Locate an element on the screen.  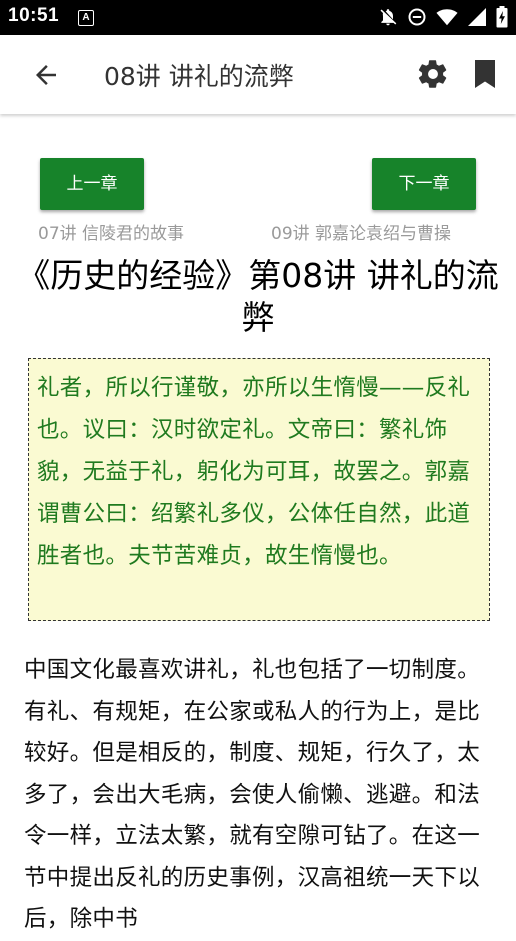
chapter-title: 《历史的经验》第08讲 讲礼的流弊 is located at coordinates (258, 296).